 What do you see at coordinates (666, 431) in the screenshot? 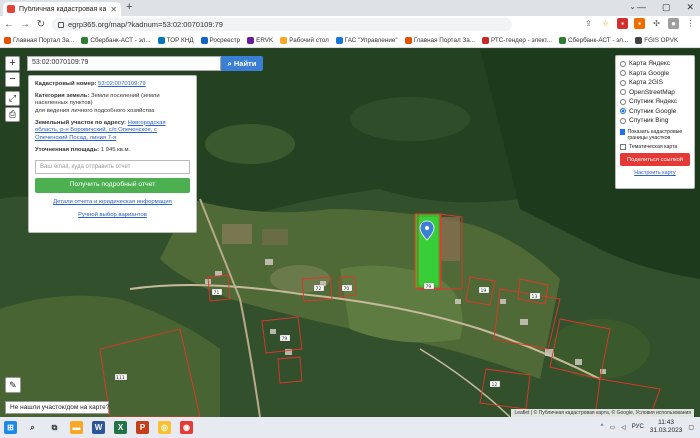
I see `clock-date: 31.03.2023` at bounding box center [666, 431].